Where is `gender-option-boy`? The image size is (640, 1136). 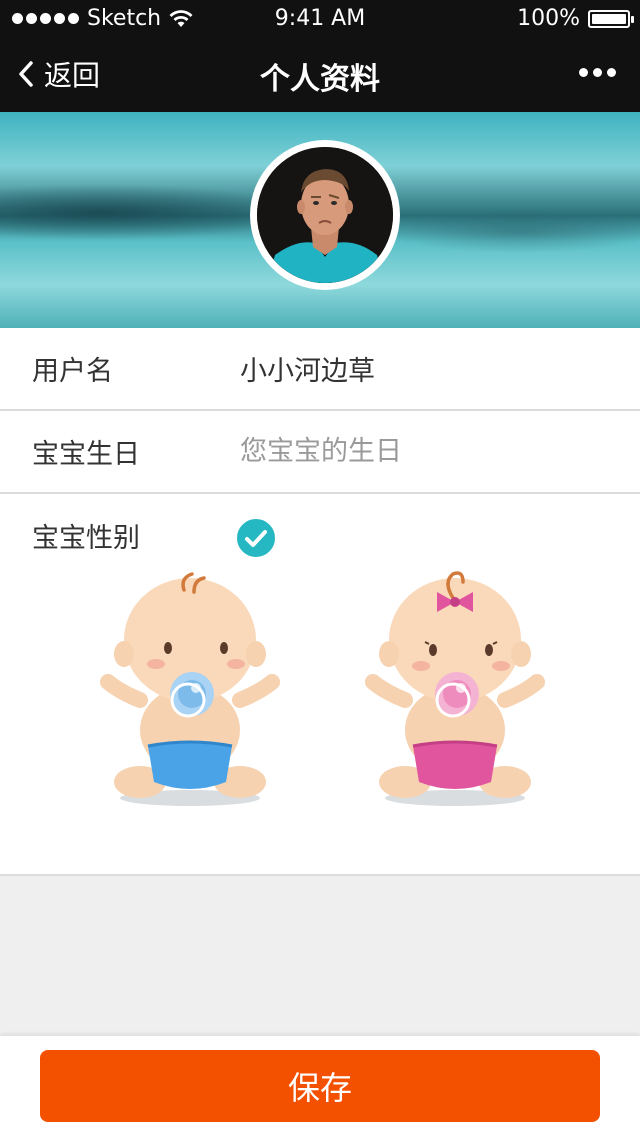 gender-option-boy is located at coordinates (190, 690).